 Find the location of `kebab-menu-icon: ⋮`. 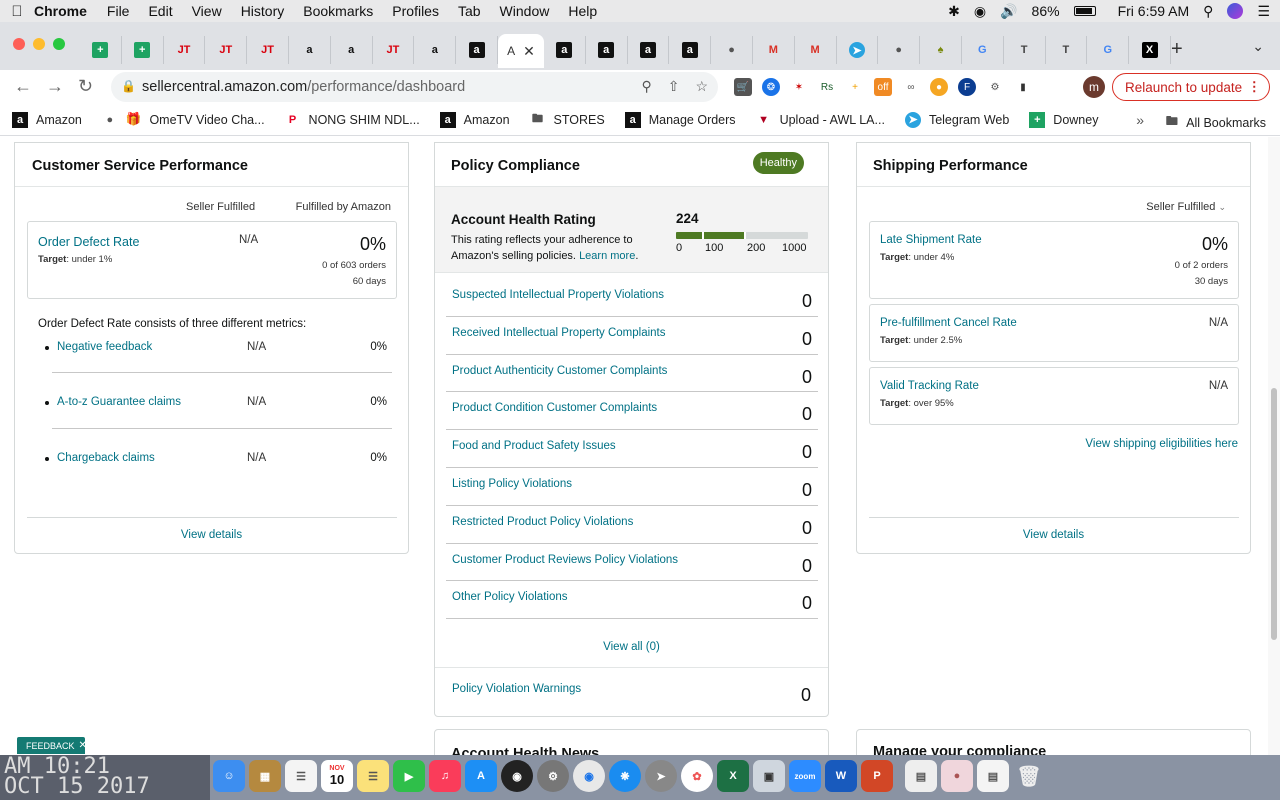

kebab-menu-icon: ⋮ is located at coordinates (1255, 87).